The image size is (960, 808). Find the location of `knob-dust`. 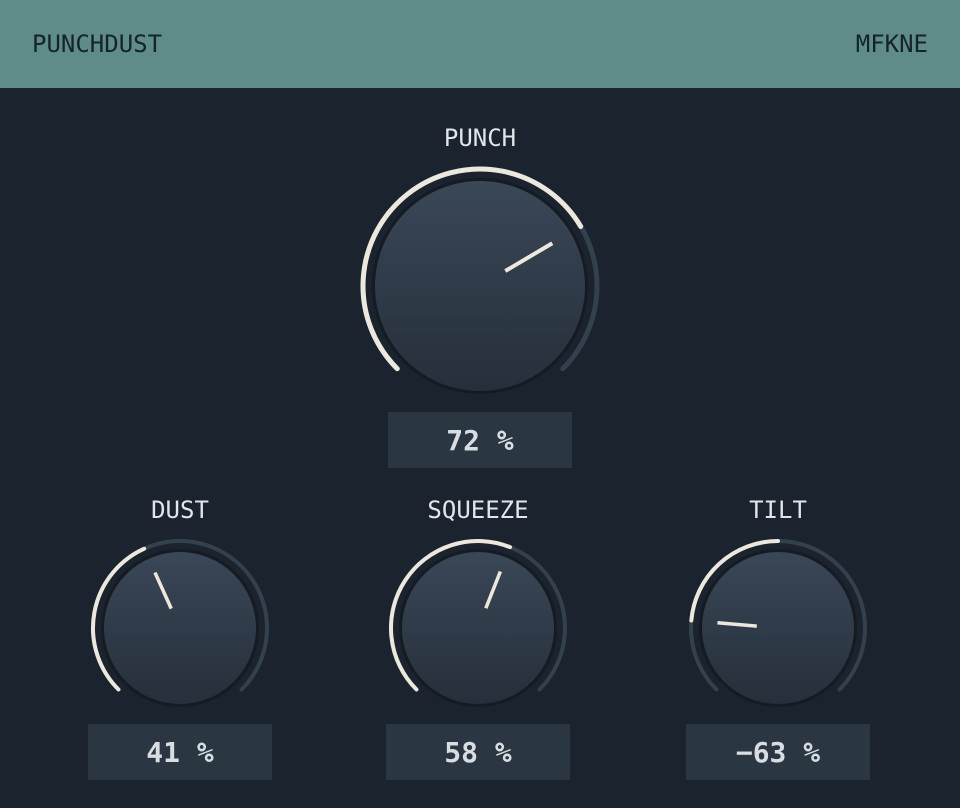

knob-dust is located at coordinates (180, 628).